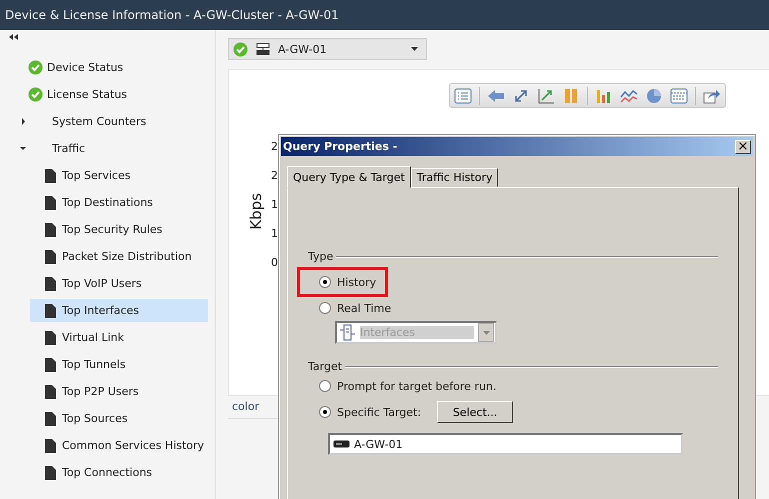  I want to click on sidebar-item: Top Destinations, so click(104, 202).